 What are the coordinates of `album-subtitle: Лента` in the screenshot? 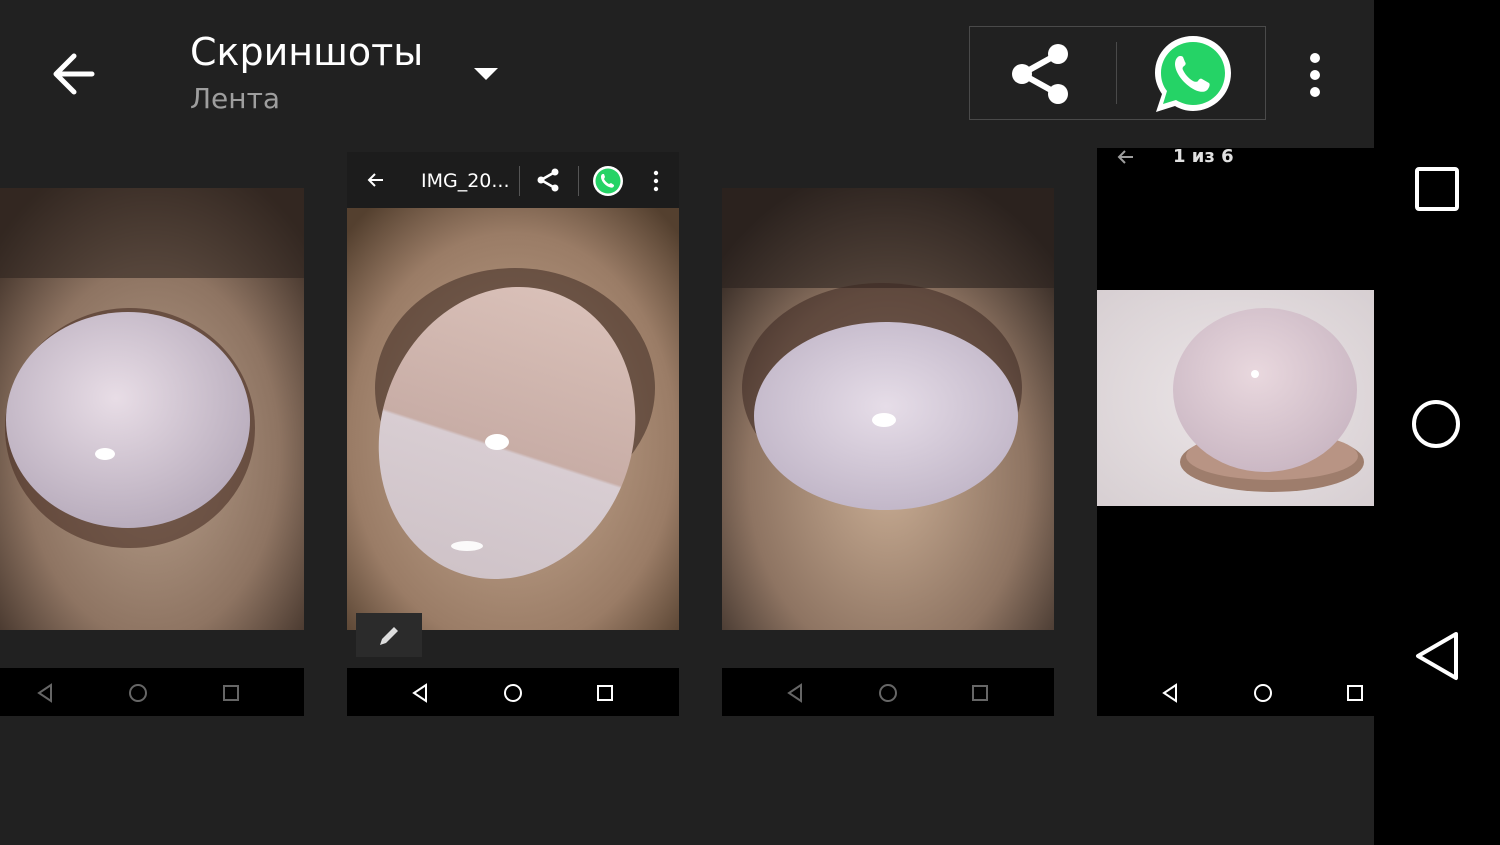 It's located at (235, 98).